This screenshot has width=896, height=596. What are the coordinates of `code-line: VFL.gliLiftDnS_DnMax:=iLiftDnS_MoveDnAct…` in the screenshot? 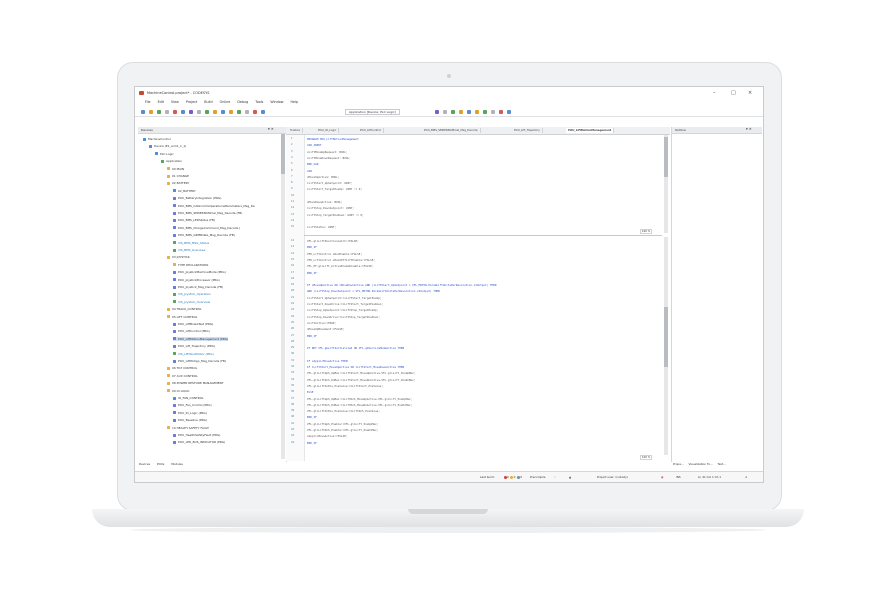 It's located at (359, 405).